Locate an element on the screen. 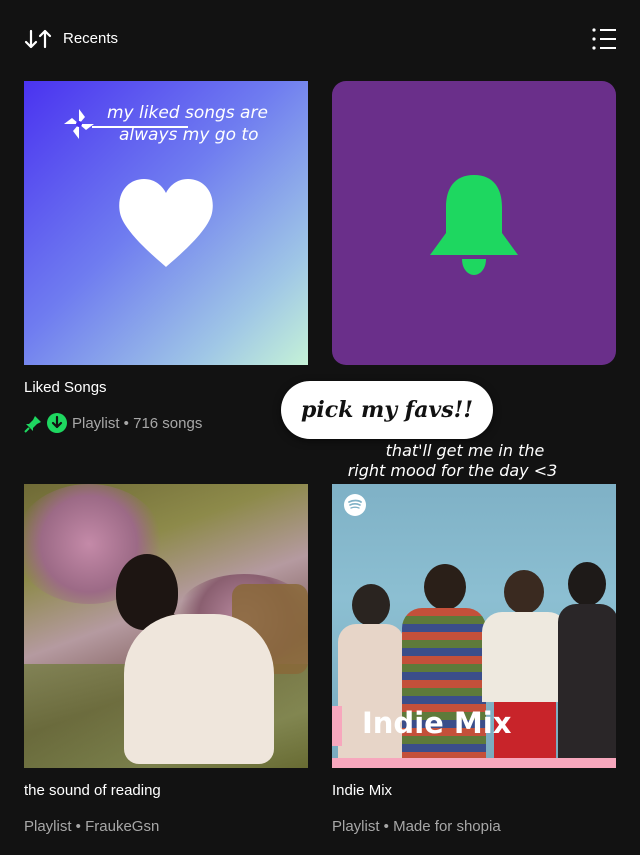  bell-icon is located at coordinates (474, 225).